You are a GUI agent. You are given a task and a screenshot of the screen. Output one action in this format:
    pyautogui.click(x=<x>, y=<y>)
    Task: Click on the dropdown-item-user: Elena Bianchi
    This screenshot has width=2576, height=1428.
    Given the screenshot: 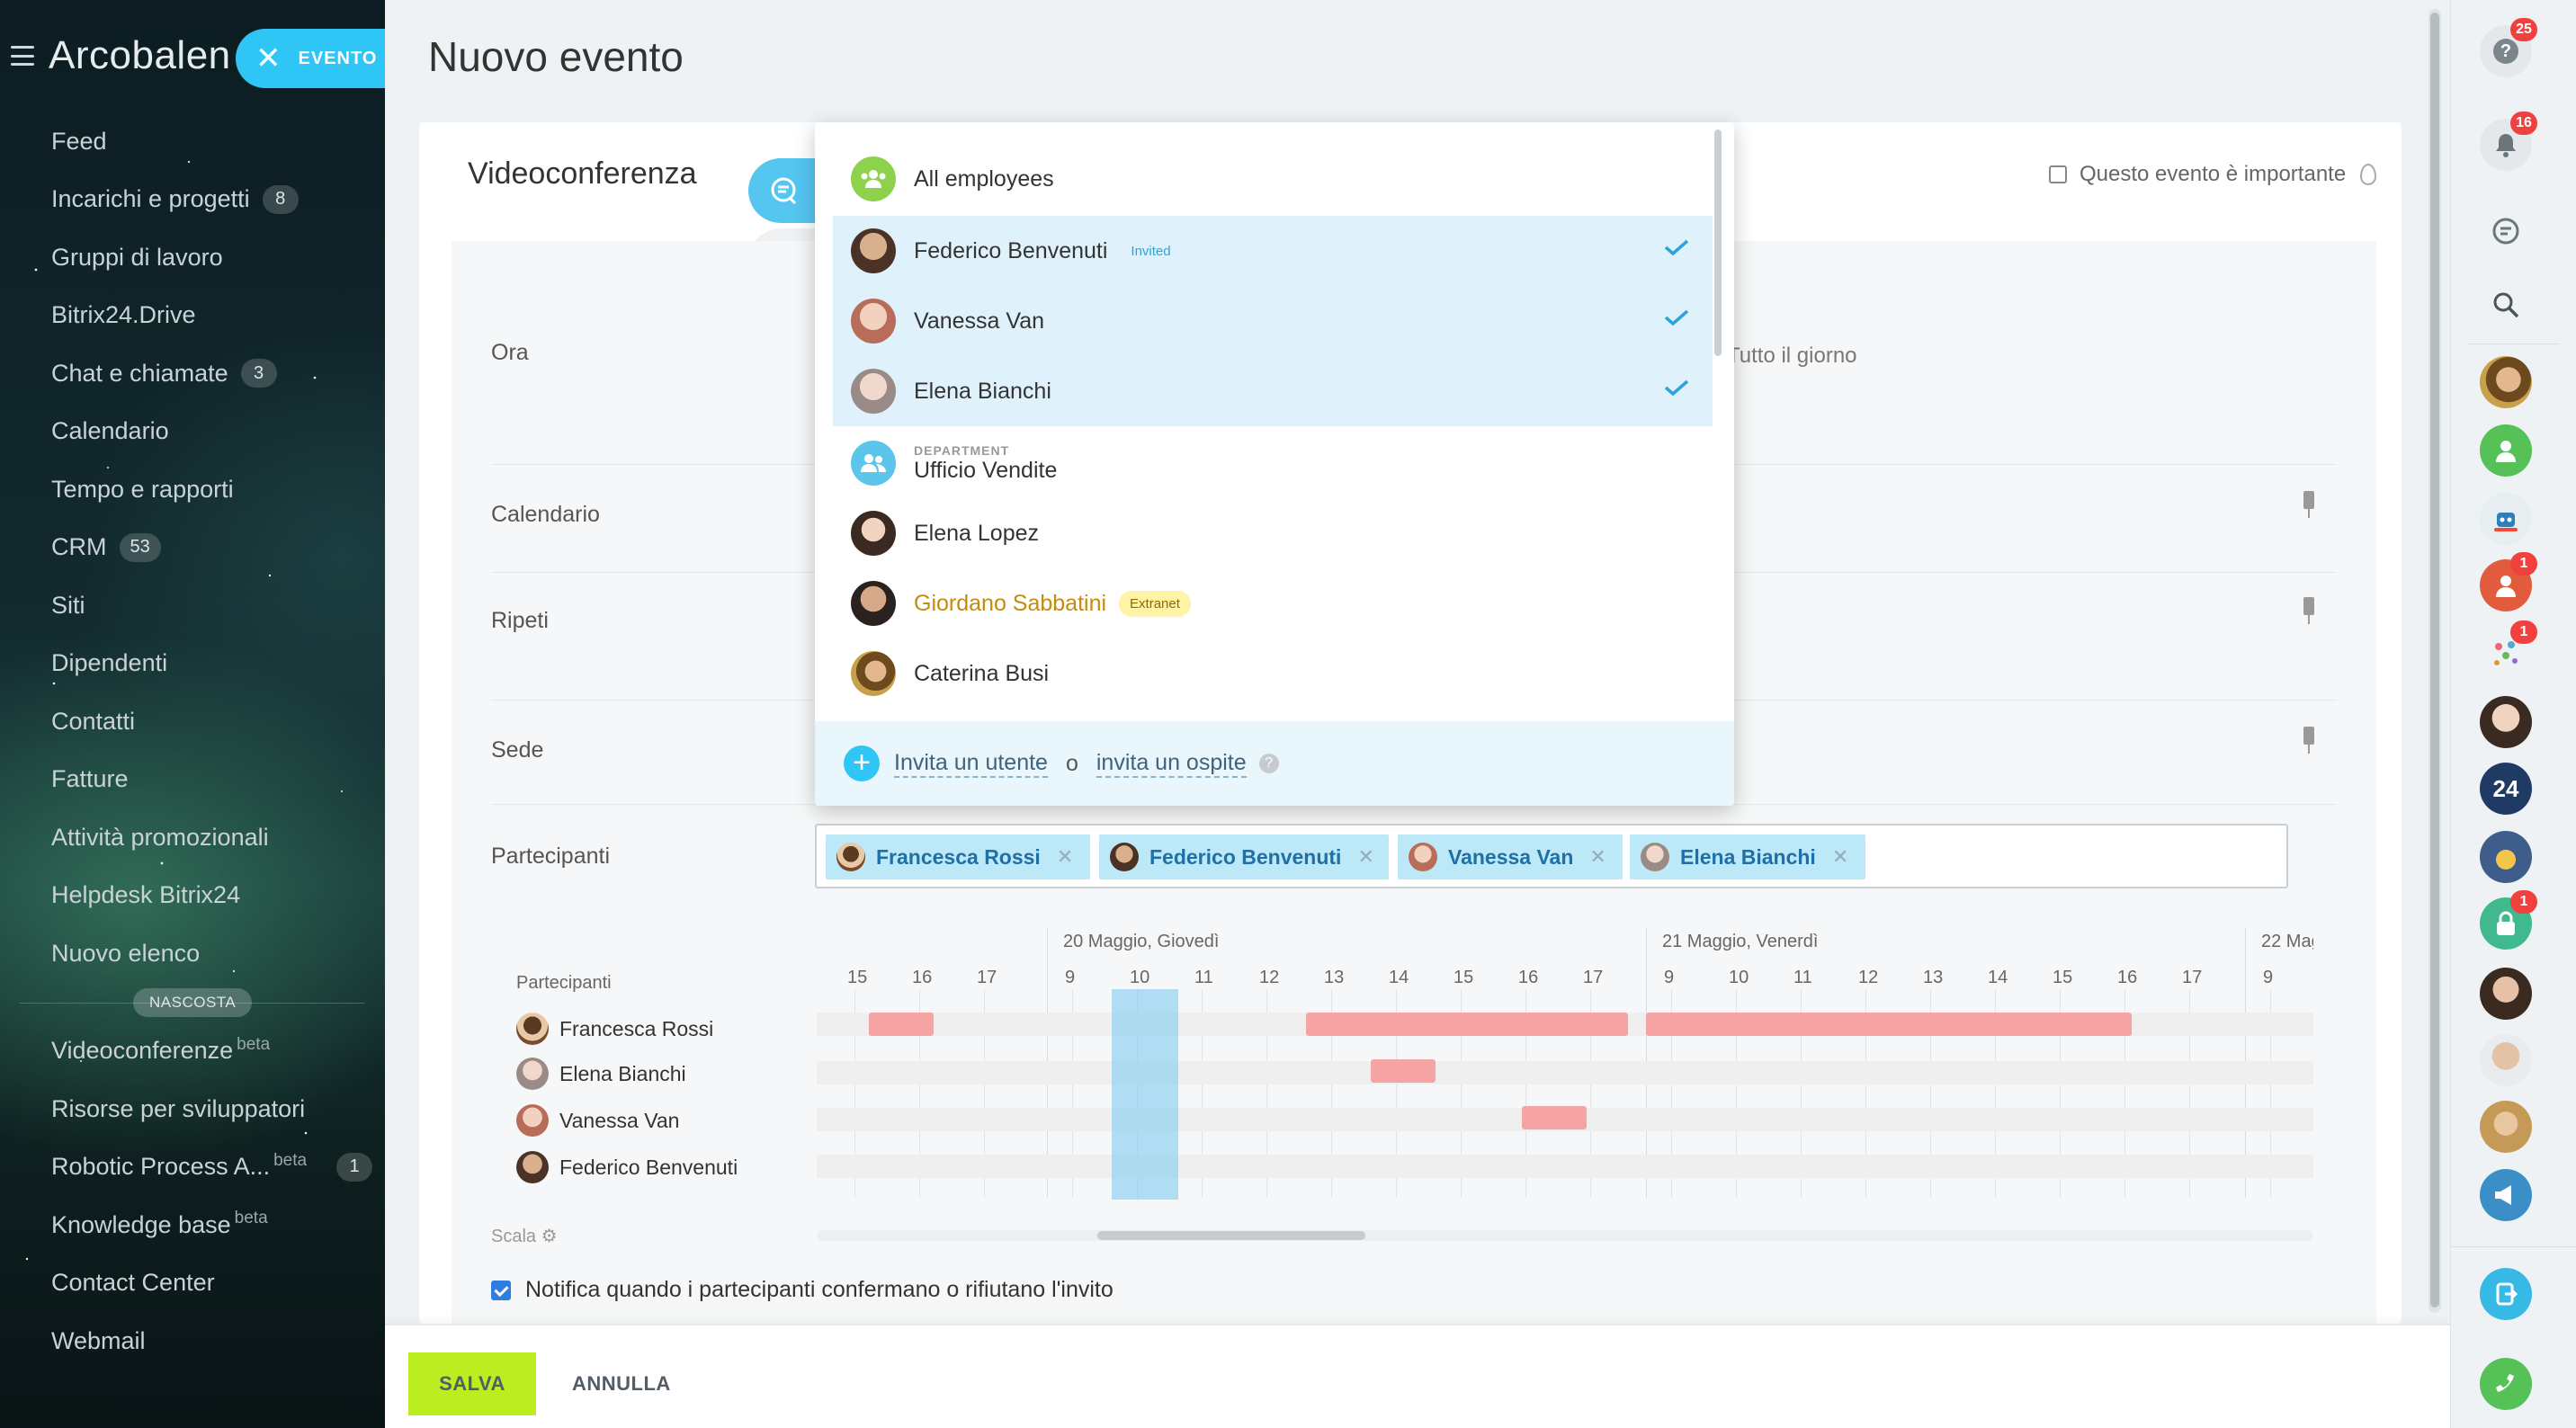 What is the action you would take?
    pyautogui.click(x=1273, y=391)
    